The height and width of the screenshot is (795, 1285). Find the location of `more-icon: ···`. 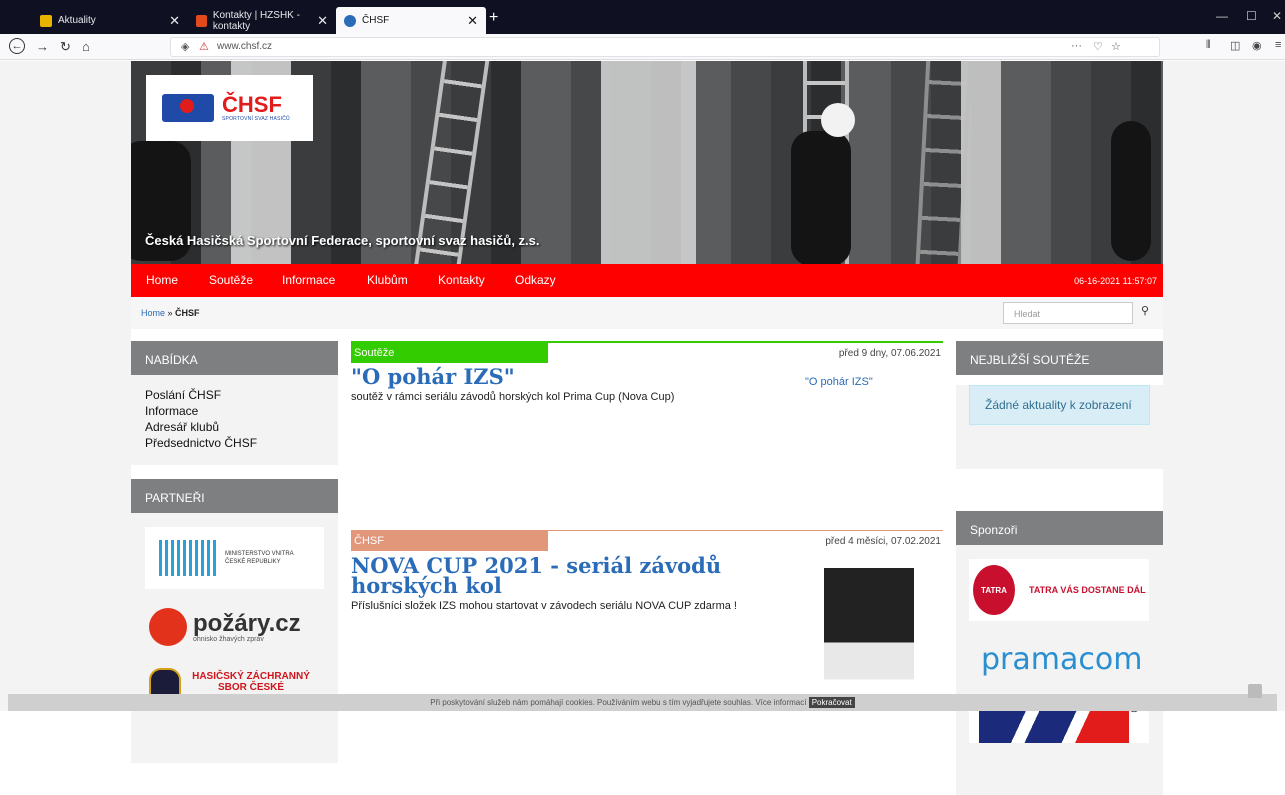

more-icon: ··· is located at coordinates (1076, 46).